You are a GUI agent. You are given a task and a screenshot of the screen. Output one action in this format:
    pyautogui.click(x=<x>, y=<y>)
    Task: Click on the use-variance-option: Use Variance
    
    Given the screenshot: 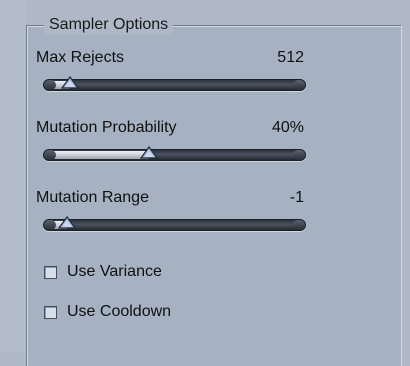 What is the action you would take?
    pyautogui.click(x=103, y=272)
    